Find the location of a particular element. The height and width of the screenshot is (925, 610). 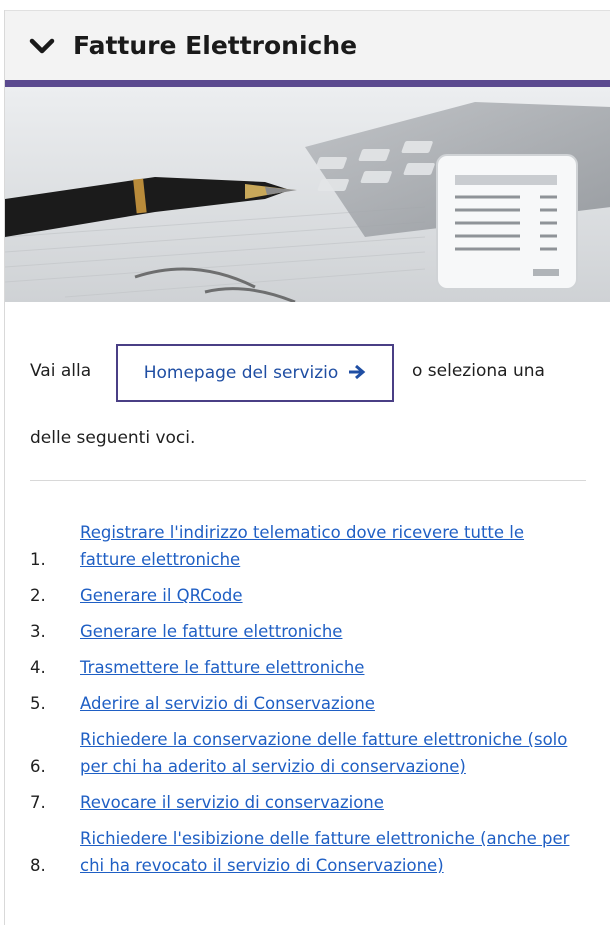

step-number: 5. is located at coordinates (38, 703).